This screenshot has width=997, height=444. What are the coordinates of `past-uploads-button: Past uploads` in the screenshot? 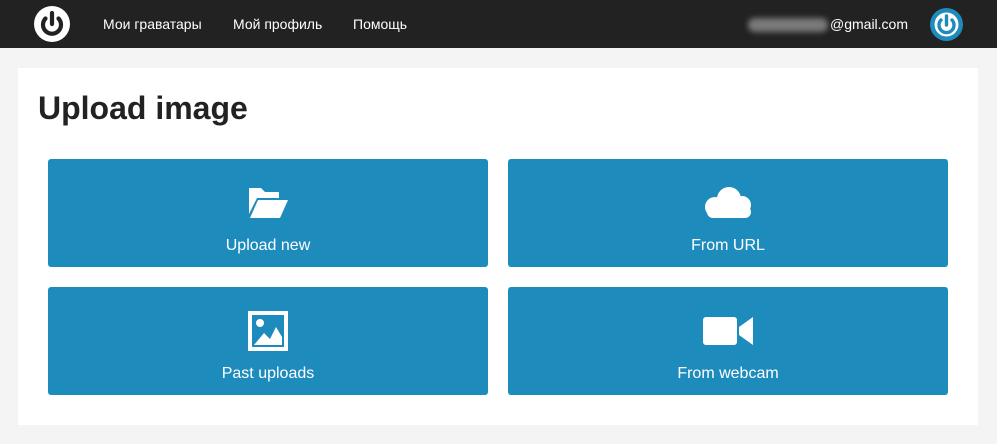 It's located at (268, 341).